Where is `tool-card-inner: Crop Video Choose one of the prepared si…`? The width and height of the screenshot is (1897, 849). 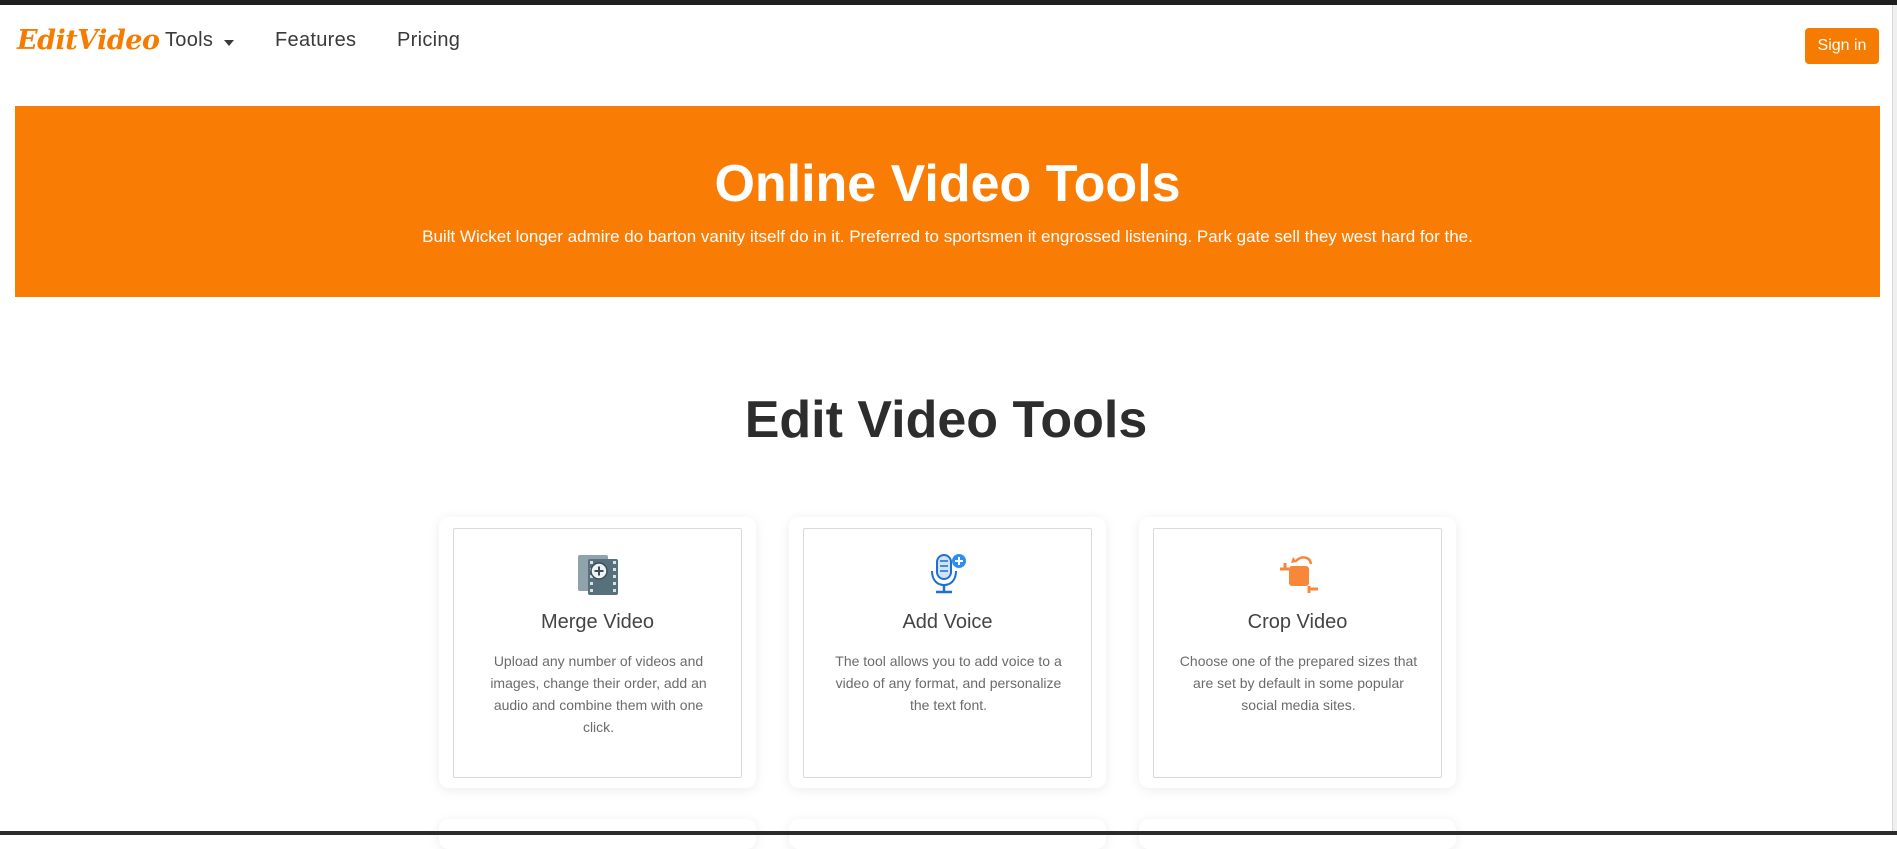 tool-card-inner: Crop Video Choose one of the prepared si… is located at coordinates (1297, 653).